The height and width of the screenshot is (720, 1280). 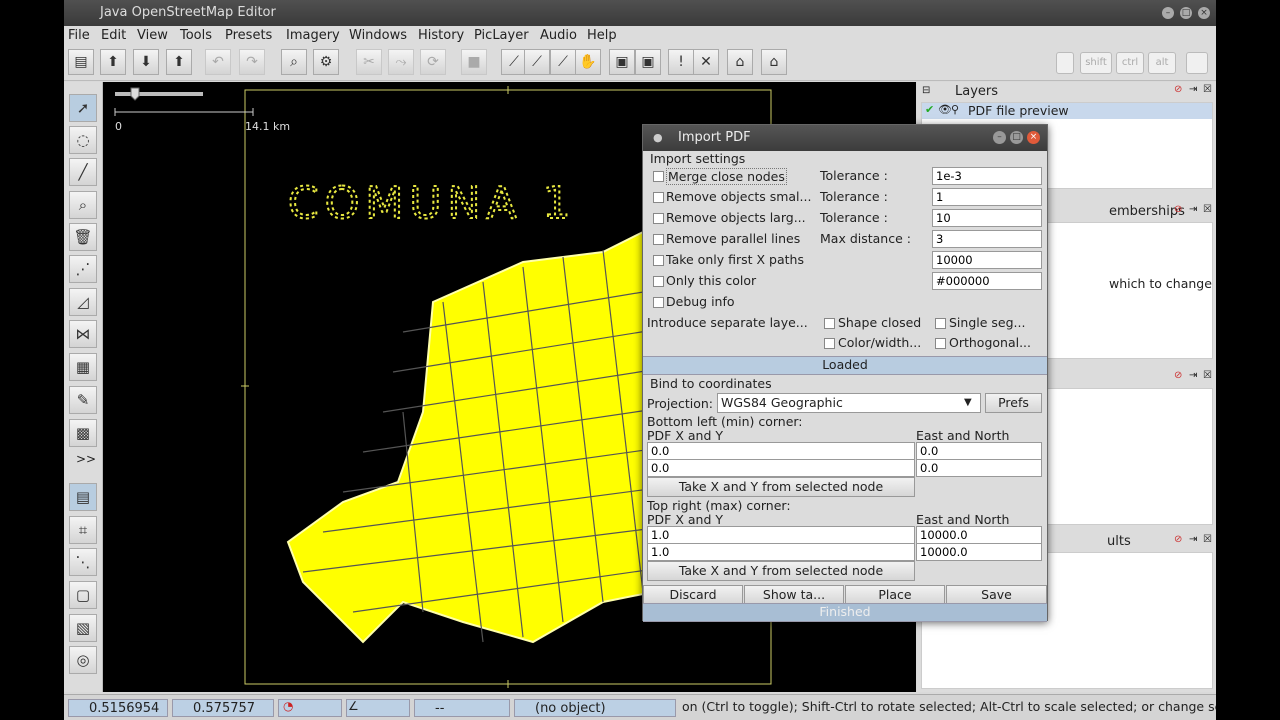 What do you see at coordinates (987, 218) in the screenshot?
I see `remove-large-tolerance-input` at bounding box center [987, 218].